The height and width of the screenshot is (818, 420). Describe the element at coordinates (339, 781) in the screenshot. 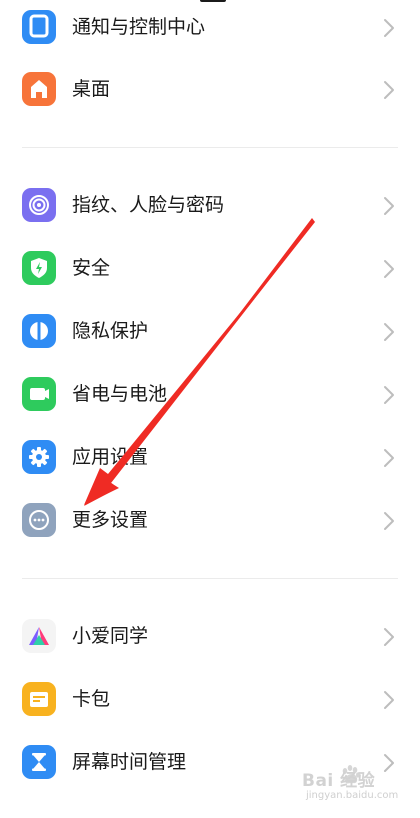

I see `watermark-text: Bai 经验` at that location.